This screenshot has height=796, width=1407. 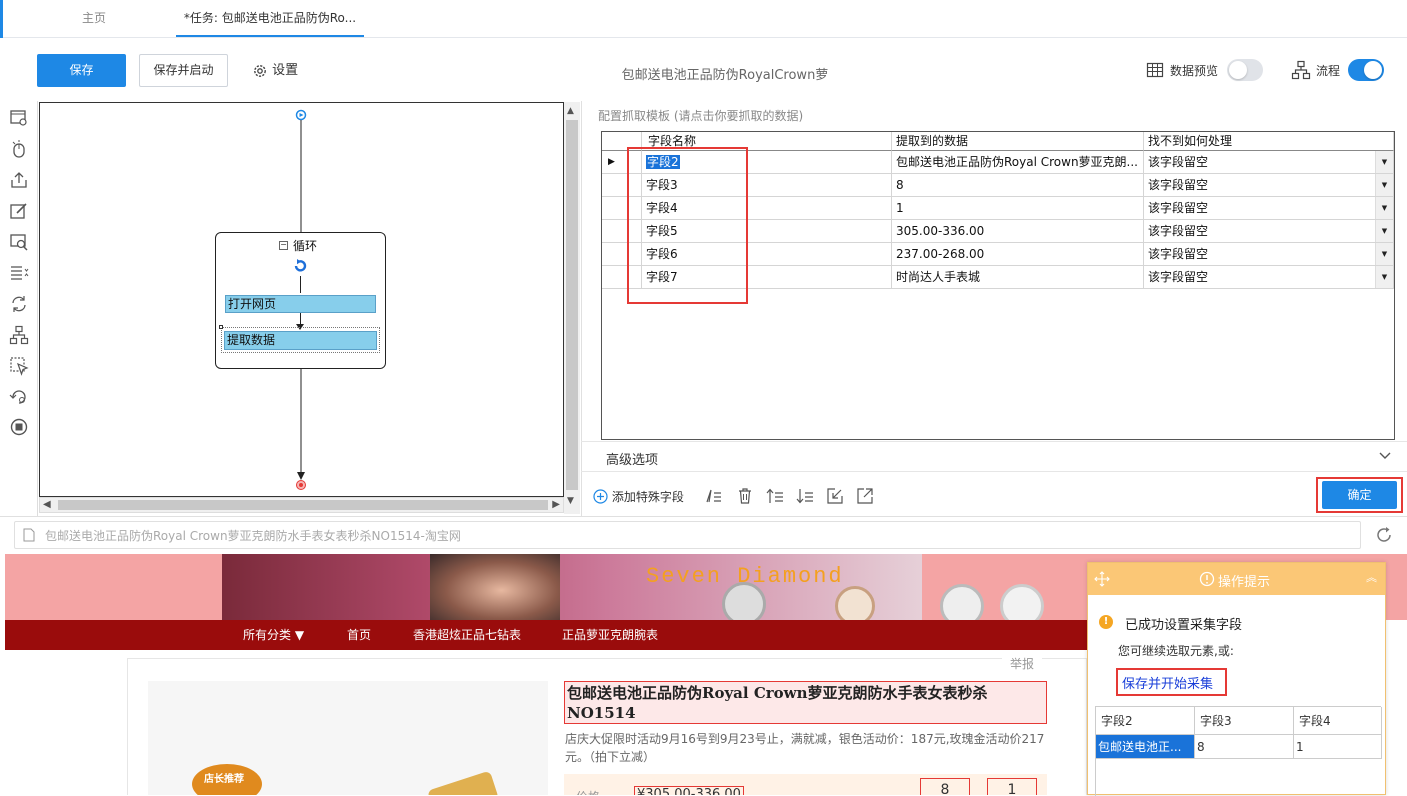 I want to click on task-title: 包邮送电池正品防伪RoyalCrown萝, so click(x=725, y=75).